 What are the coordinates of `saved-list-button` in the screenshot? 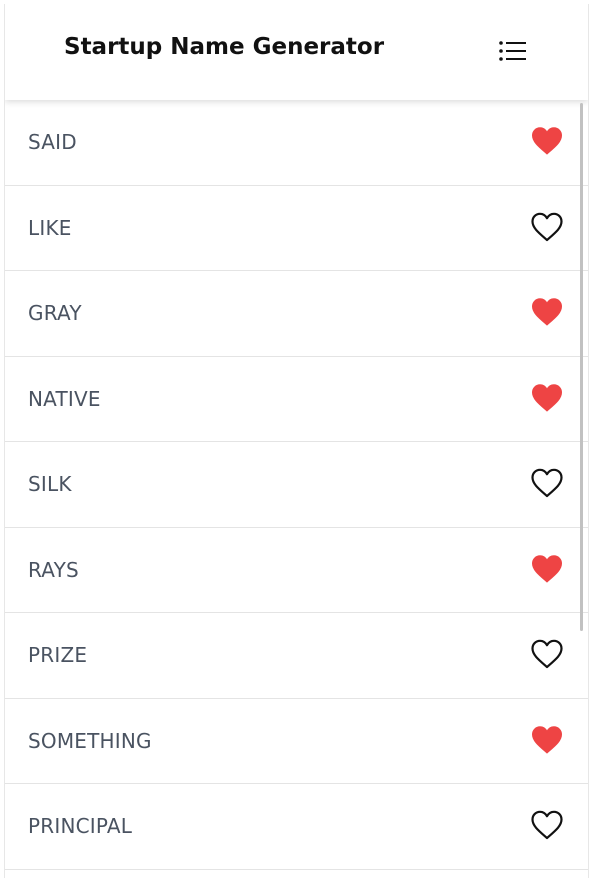 It's located at (513, 51).